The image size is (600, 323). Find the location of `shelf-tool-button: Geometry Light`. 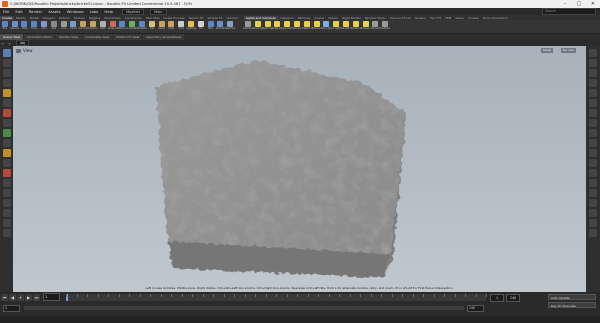

shelf-tool-button: Geometry Light is located at coordinates (287, 26).